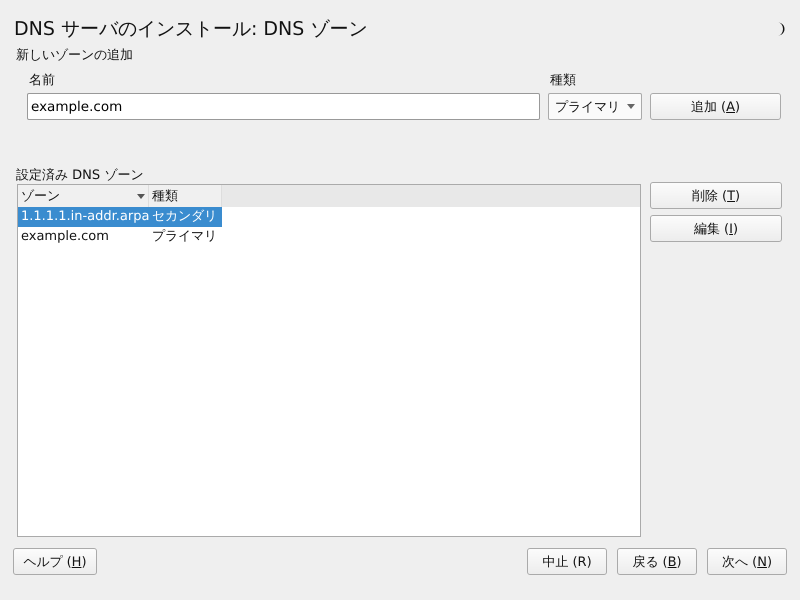  Describe the element at coordinates (595, 106) in the screenshot. I see `type-dropdown: プライマリ` at that location.